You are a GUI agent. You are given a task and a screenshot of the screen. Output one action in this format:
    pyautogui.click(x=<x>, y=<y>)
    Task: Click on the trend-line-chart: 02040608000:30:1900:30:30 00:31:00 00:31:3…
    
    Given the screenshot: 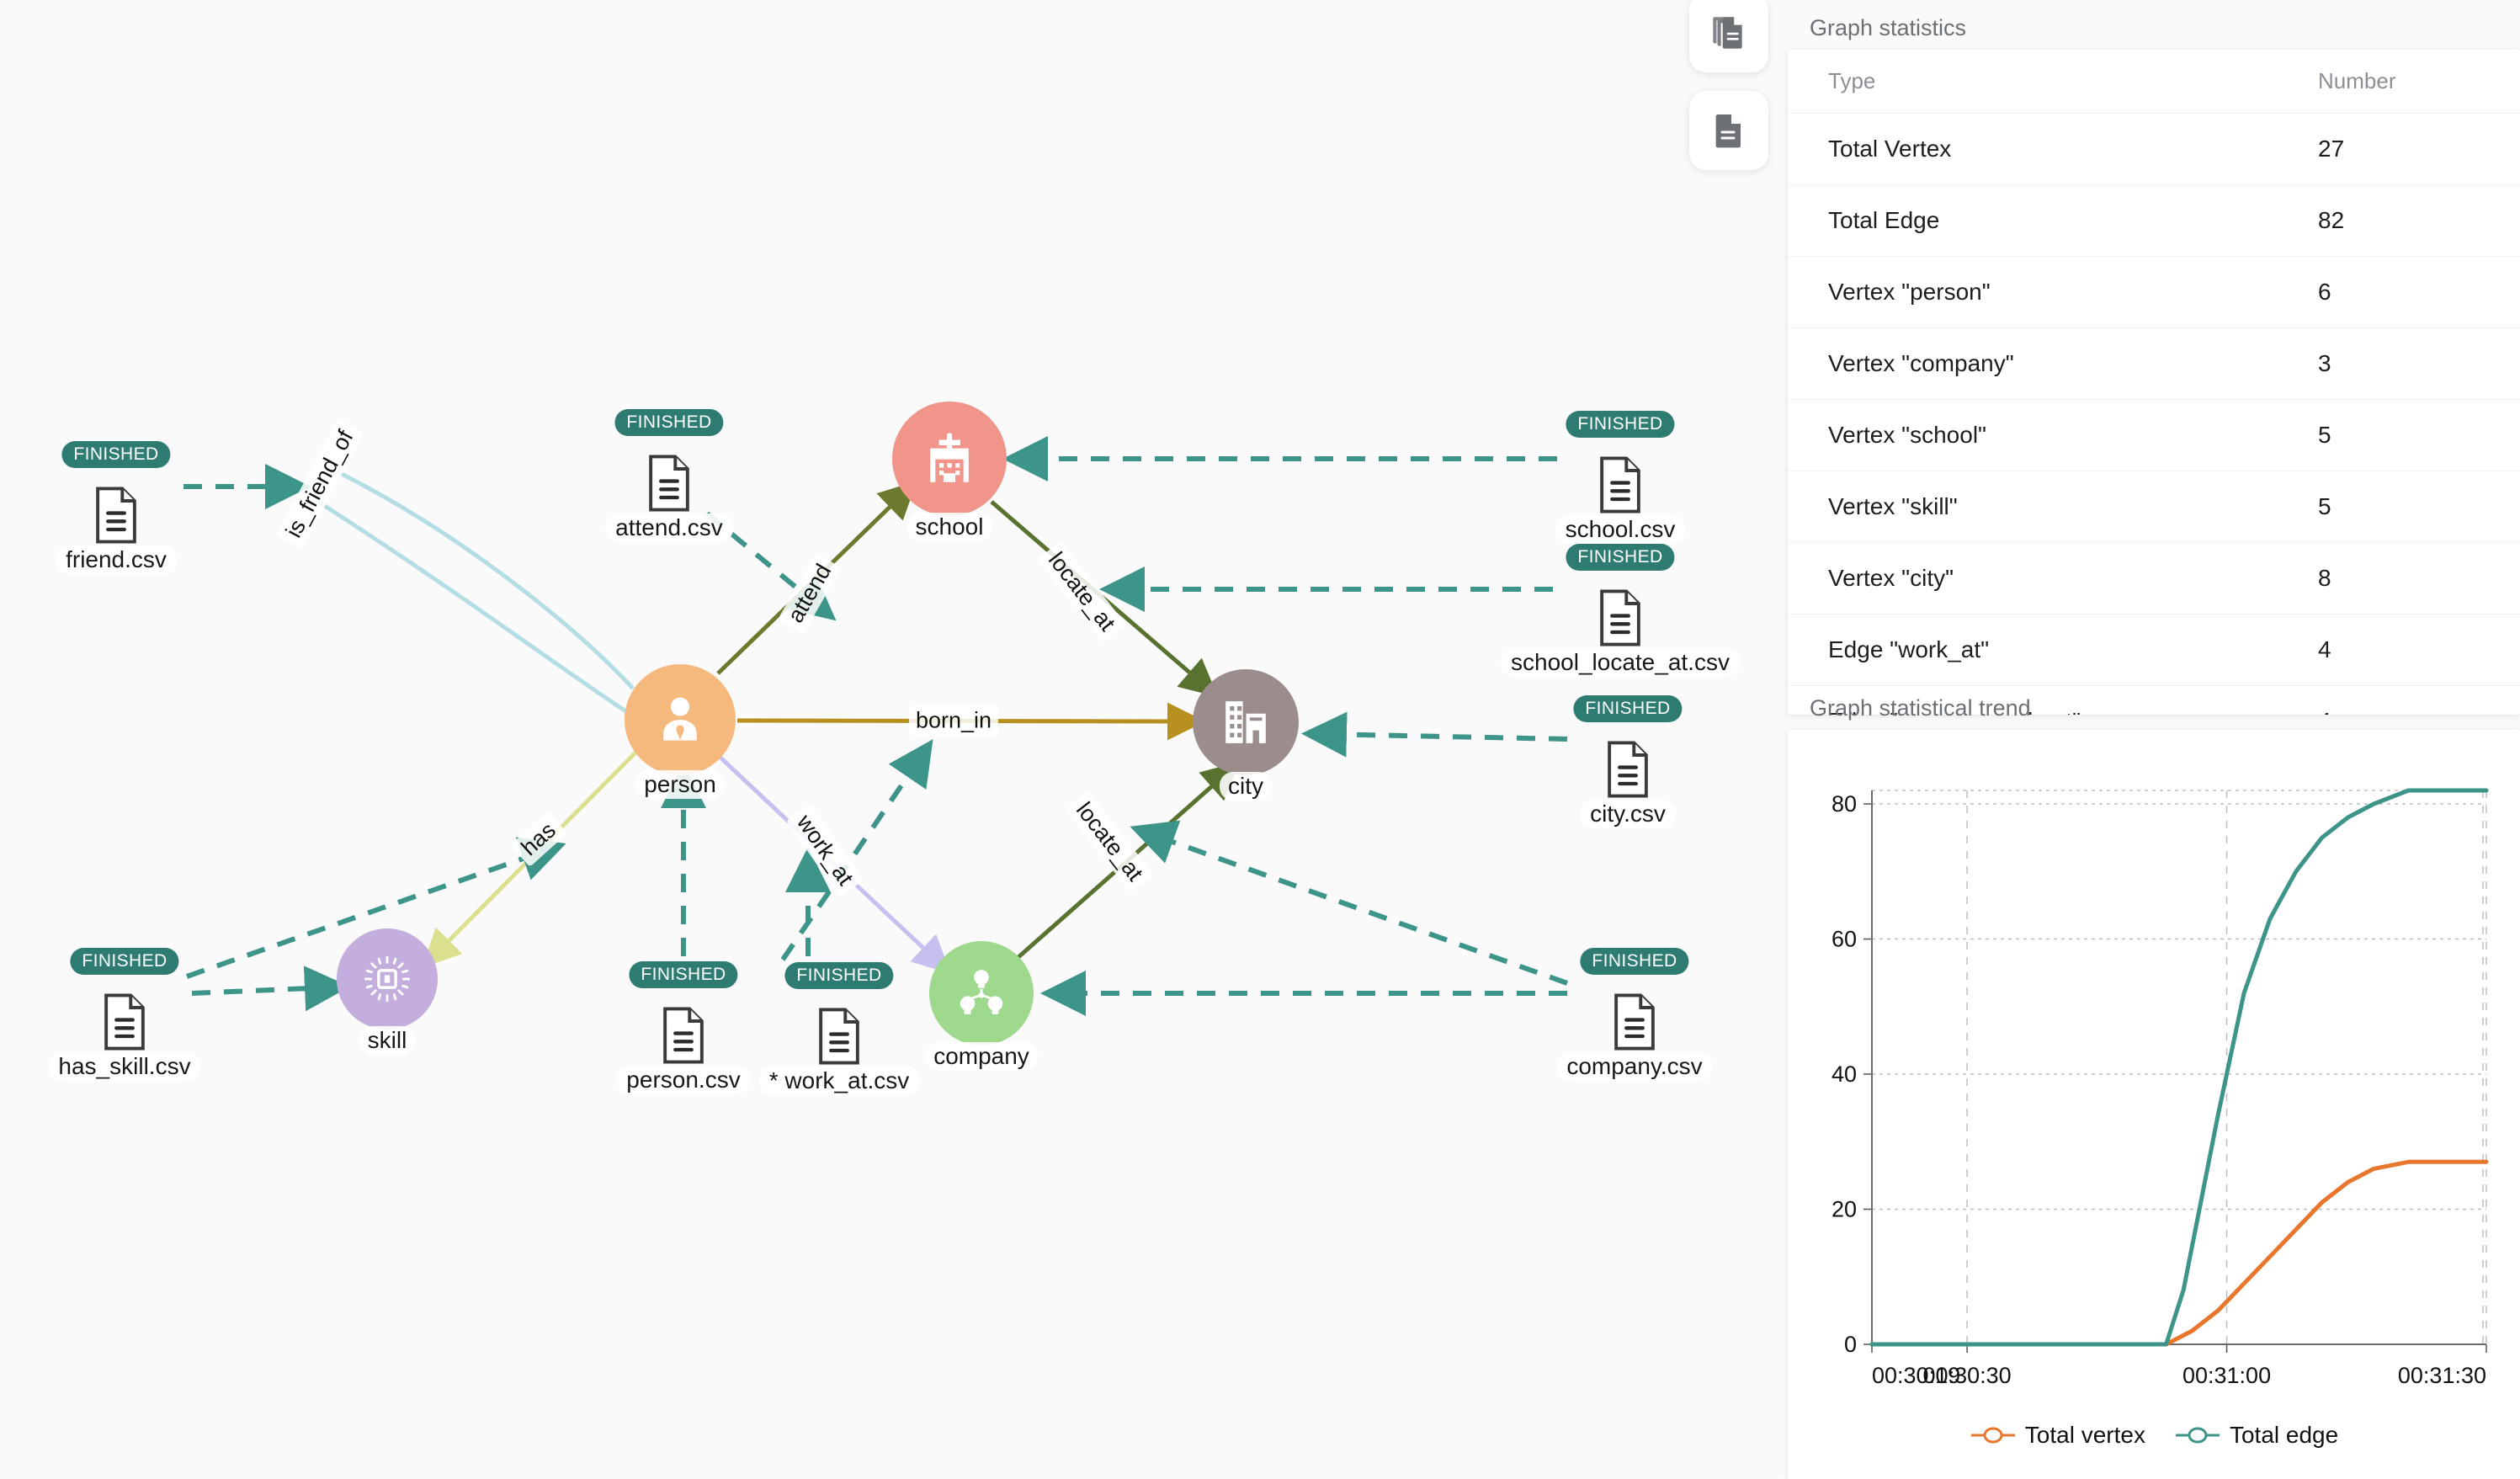 What is the action you would take?
    pyautogui.click(x=2154, y=1104)
    